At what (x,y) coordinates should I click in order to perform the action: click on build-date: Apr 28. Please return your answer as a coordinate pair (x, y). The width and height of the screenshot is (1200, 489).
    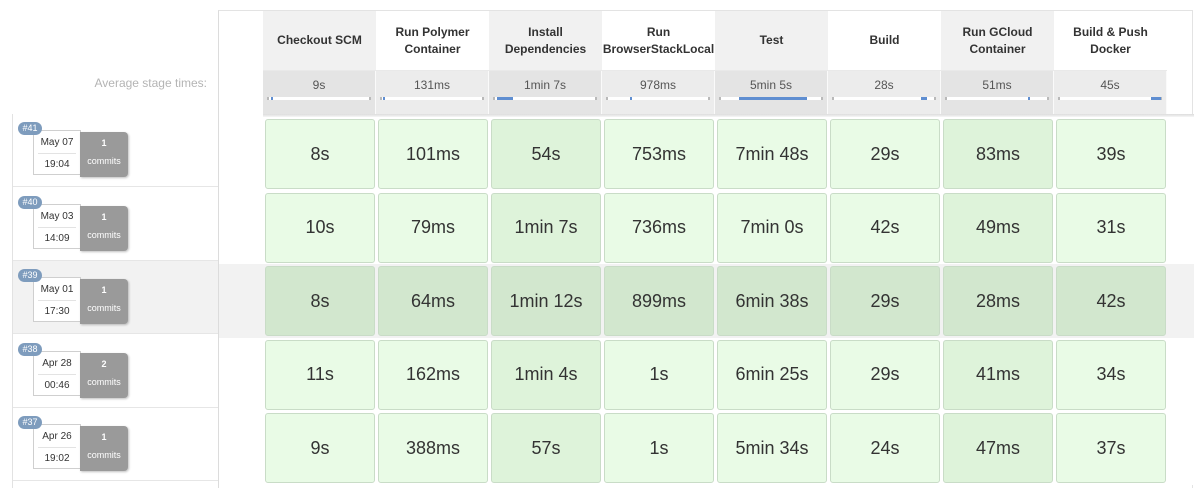
    Looking at the image, I should click on (57, 363).